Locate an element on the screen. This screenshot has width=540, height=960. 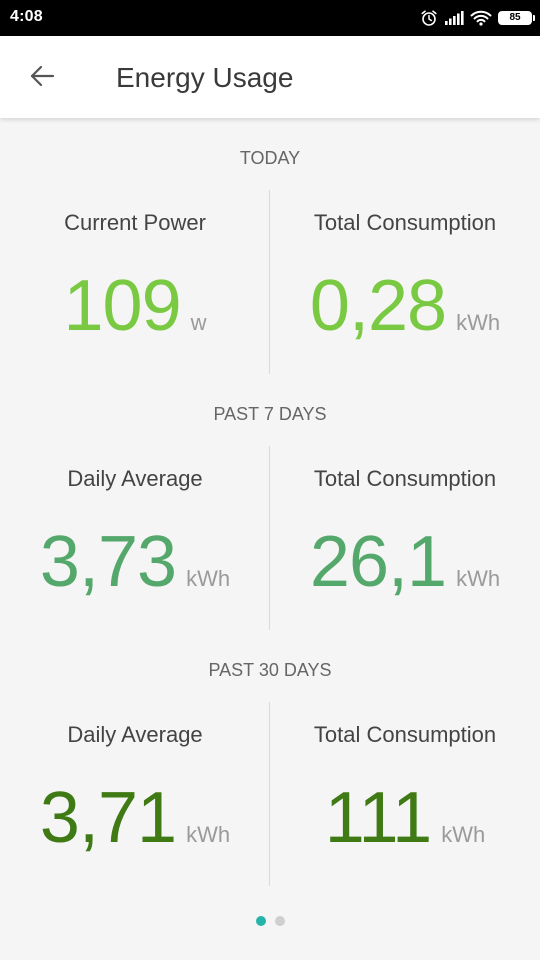
page-title: Energy Usage is located at coordinates (205, 77).